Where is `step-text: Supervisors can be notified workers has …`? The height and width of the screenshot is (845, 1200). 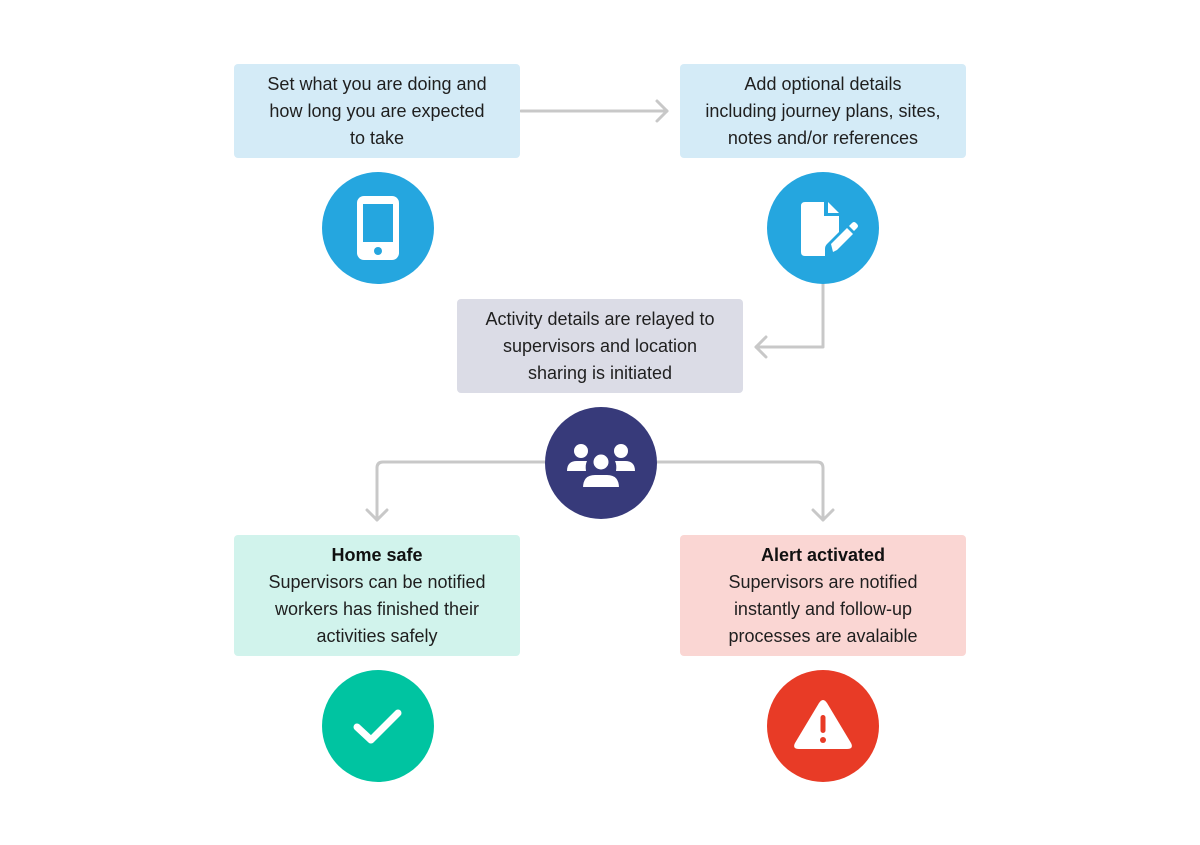
step-text: Supervisors can be notified workers has … is located at coordinates (377, 608).